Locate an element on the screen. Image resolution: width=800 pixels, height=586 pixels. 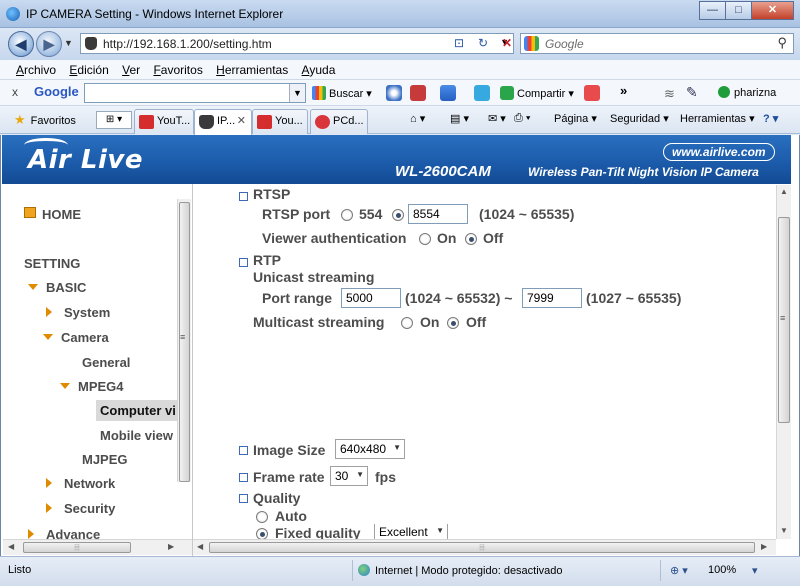
close-tab-icon: ✕ is located at coordinates (241, 120).